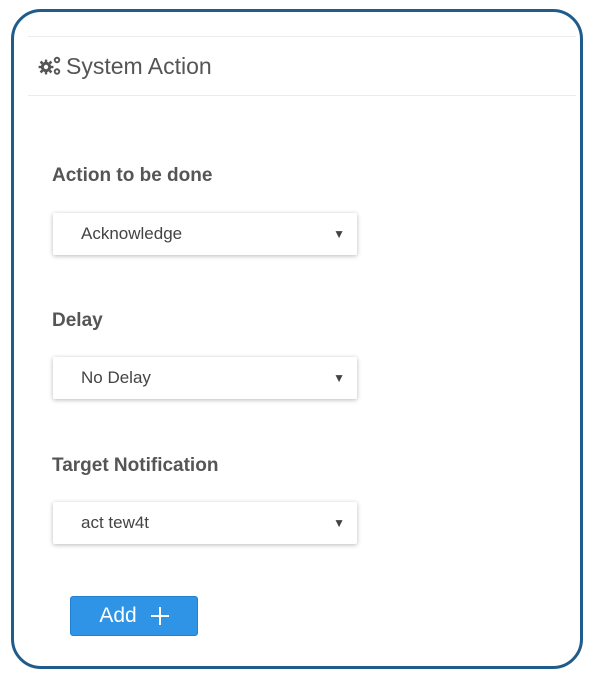 This screenshot has width=594, height=675. Describe the element at coordinates (302, 66) in the screenshot. I see `panel-header: System Action` at that location.